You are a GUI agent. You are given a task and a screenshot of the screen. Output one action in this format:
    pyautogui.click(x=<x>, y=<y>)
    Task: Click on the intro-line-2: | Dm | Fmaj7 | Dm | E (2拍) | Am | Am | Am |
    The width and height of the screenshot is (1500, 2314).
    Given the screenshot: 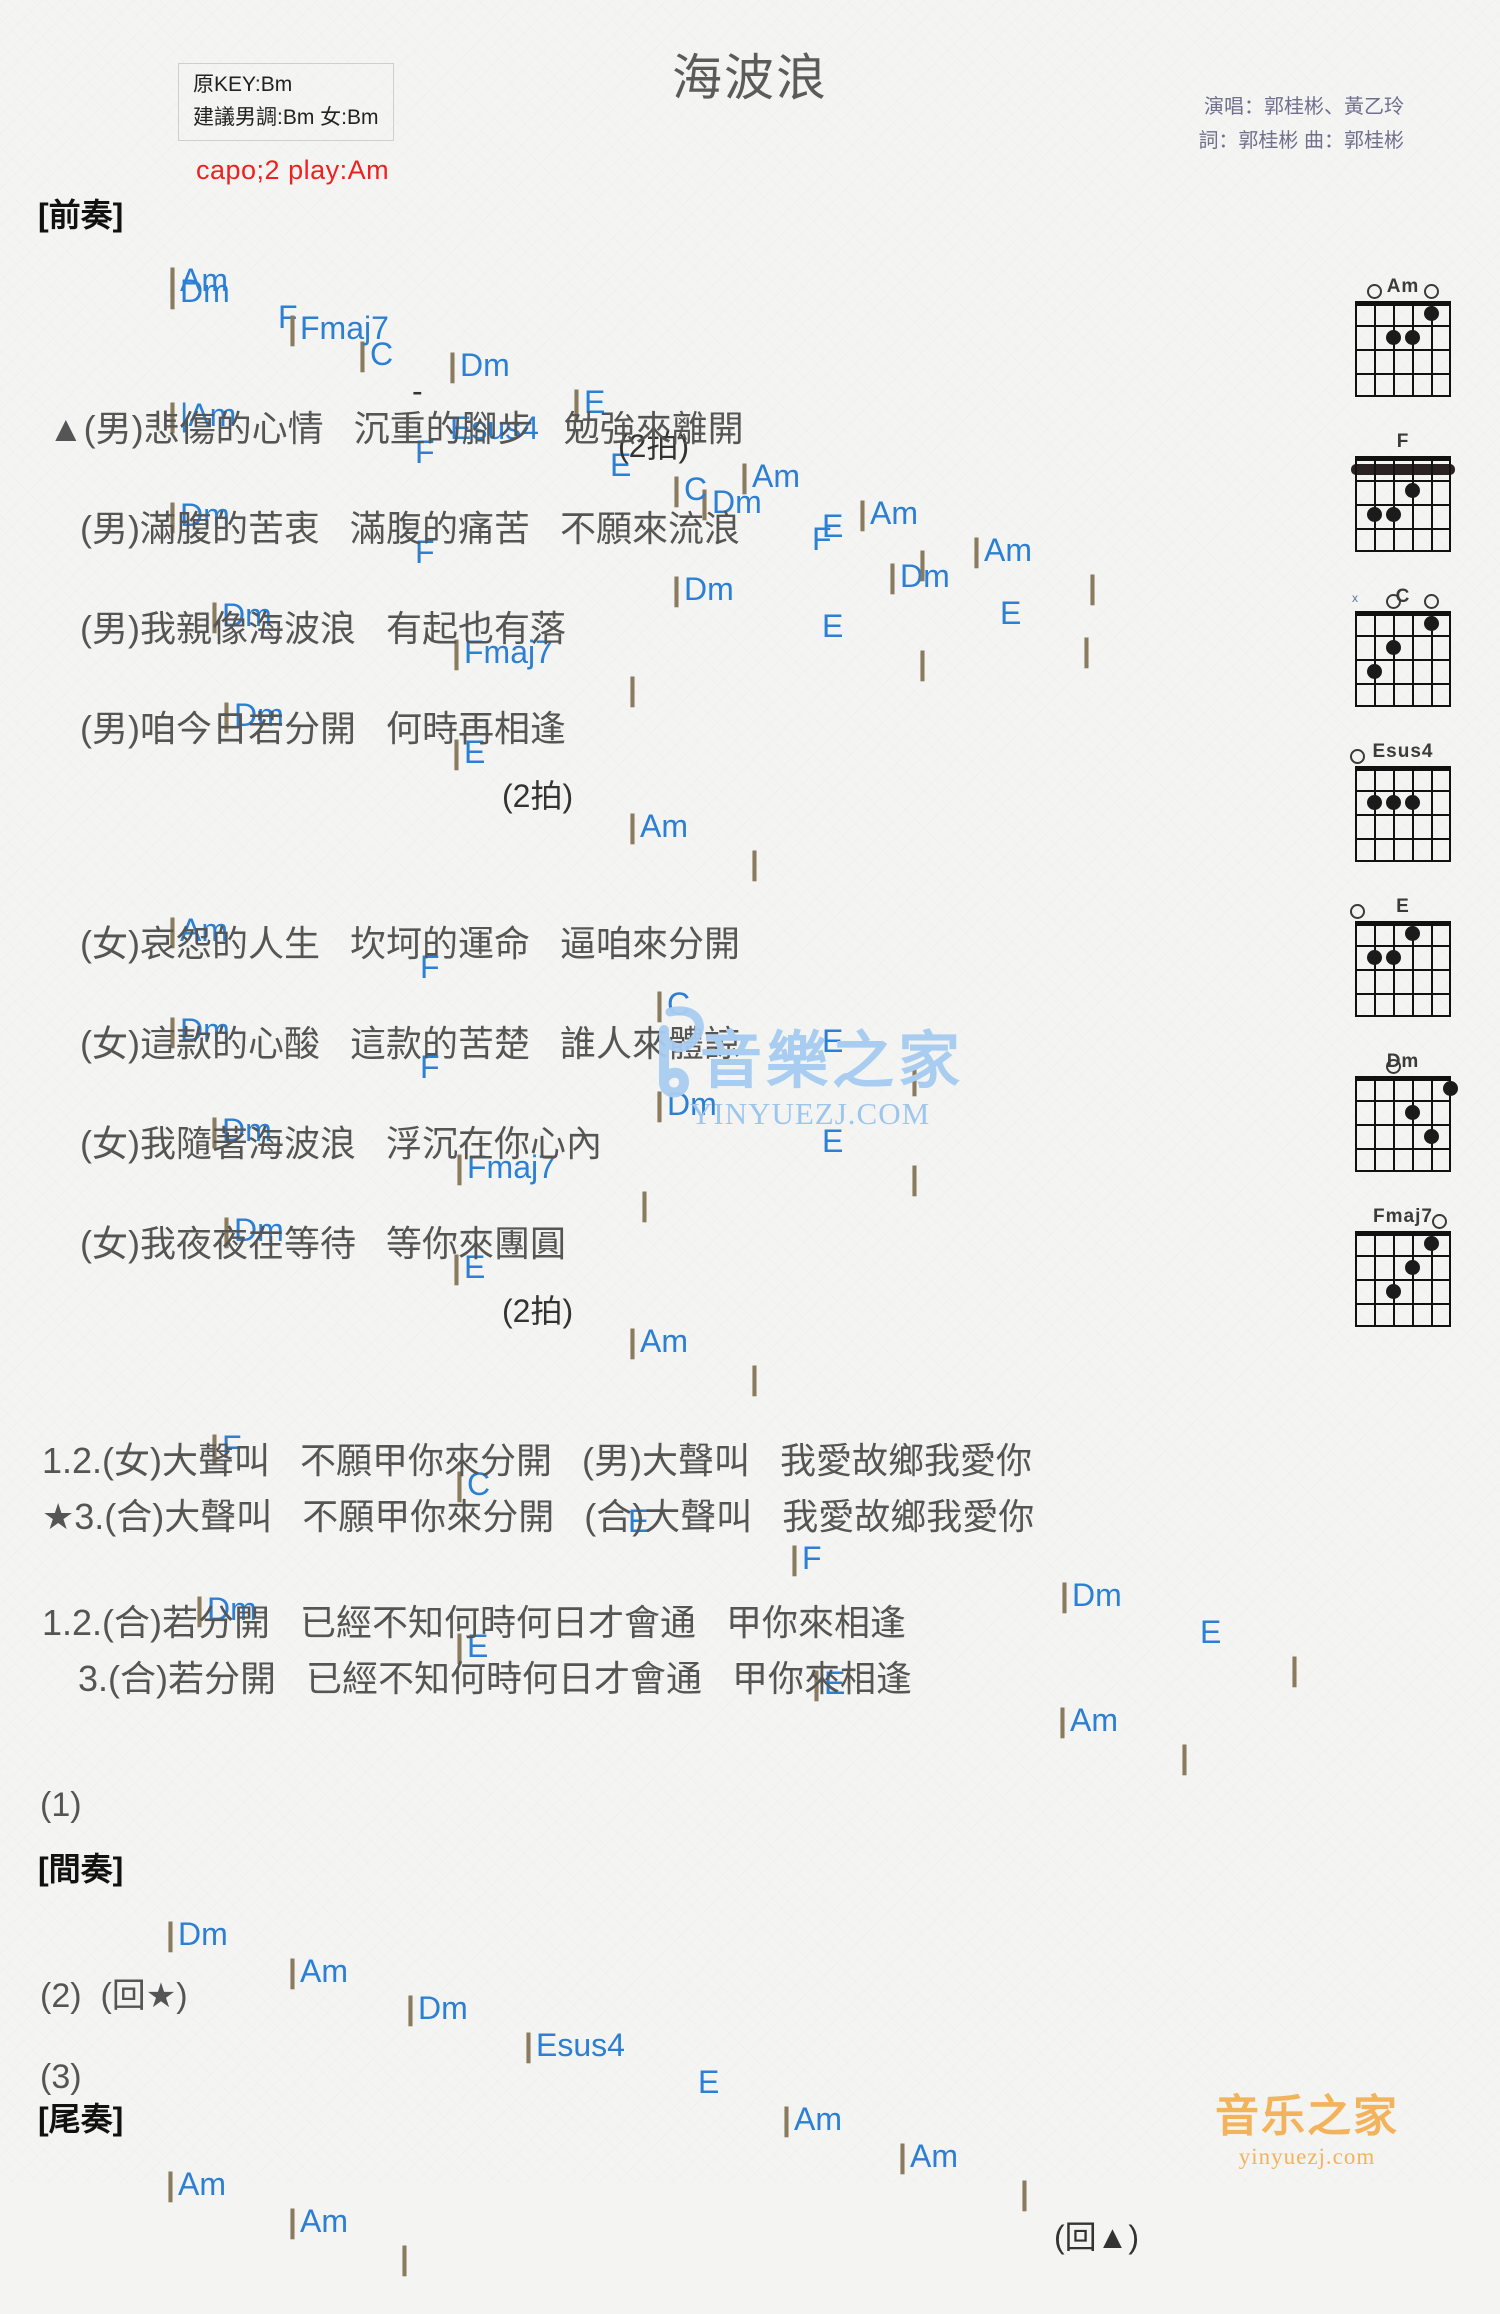 What is the action you would take?
    pyautogui.click(x=632, y=439)
    